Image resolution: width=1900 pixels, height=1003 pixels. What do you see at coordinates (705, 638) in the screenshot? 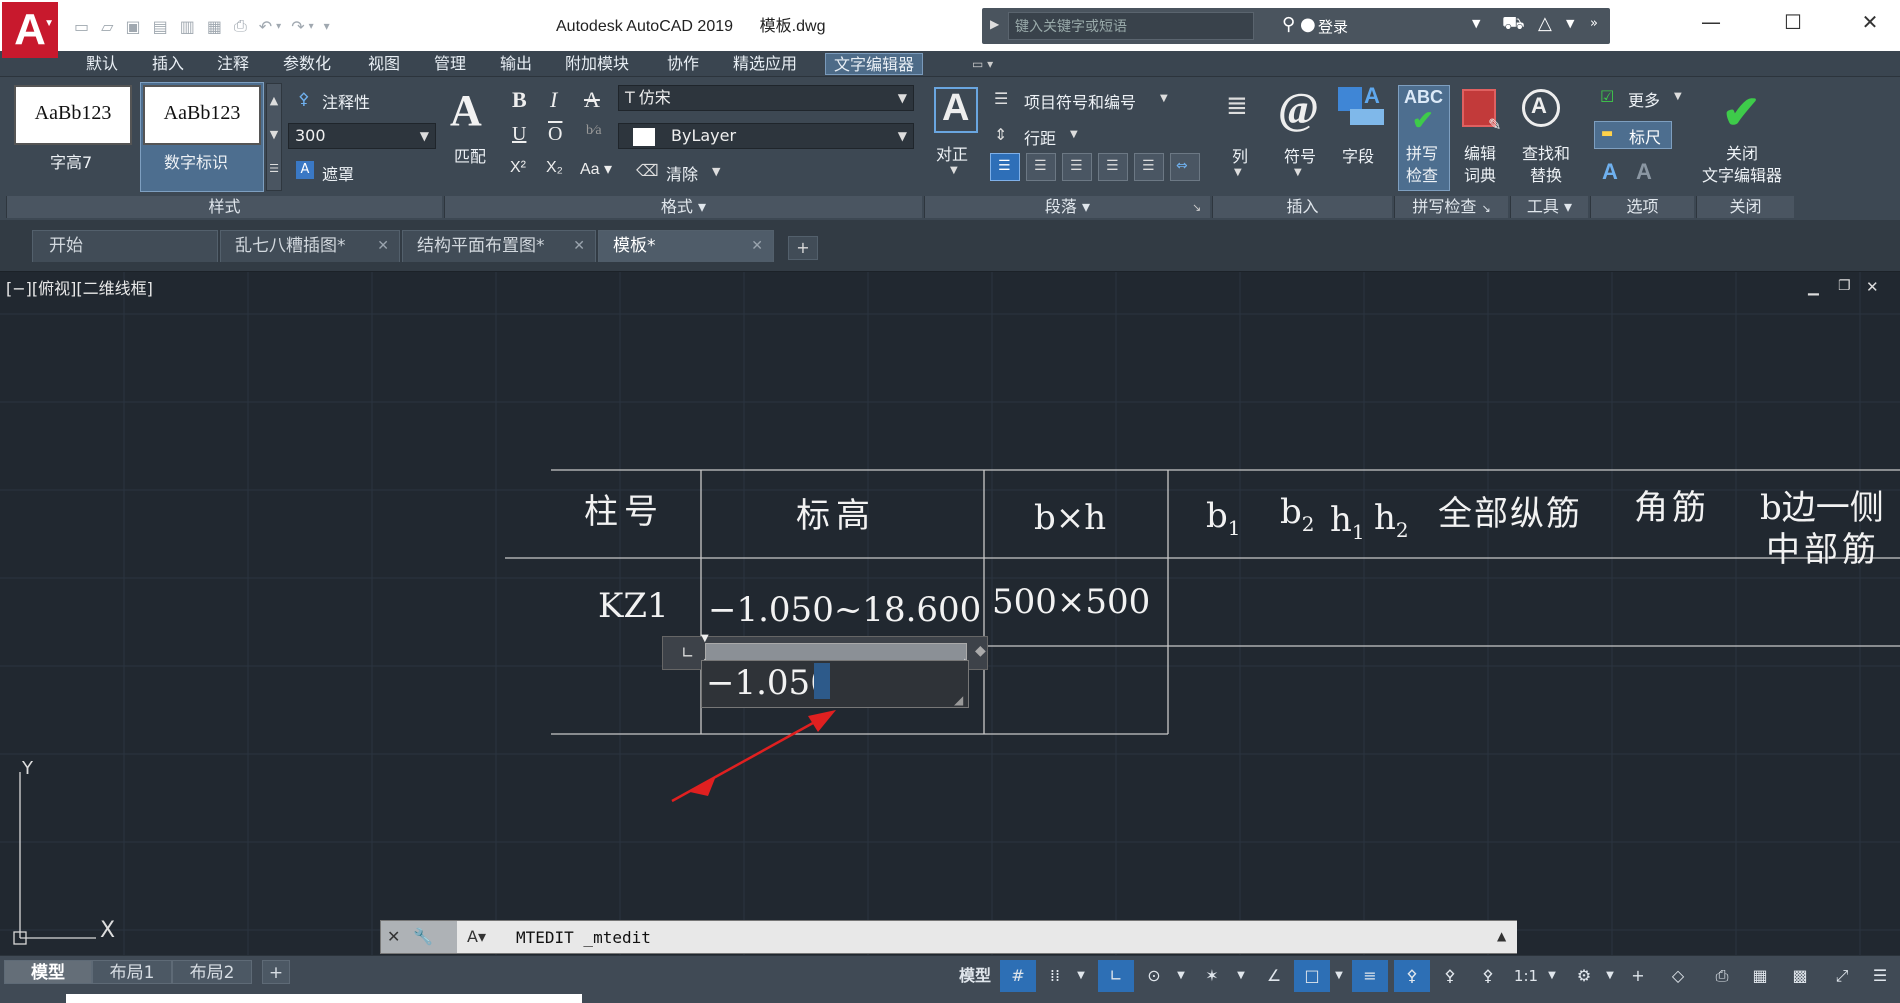
I see `first-line-indent-icon: ▼` at bounding box center [705, 638].